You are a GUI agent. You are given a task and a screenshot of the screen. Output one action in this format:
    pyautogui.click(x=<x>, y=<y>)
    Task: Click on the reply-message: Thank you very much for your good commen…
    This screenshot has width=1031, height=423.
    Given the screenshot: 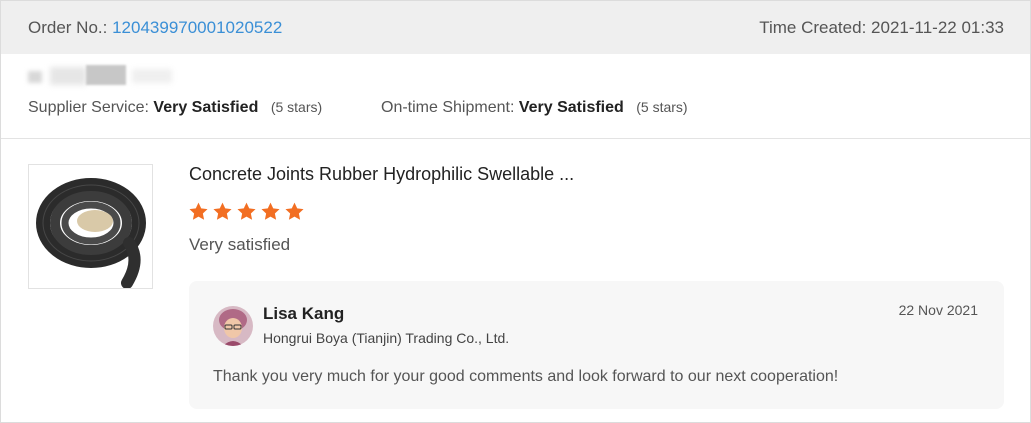 What is the action you would take?
    pyautogui.click(x=526, y=376)
    